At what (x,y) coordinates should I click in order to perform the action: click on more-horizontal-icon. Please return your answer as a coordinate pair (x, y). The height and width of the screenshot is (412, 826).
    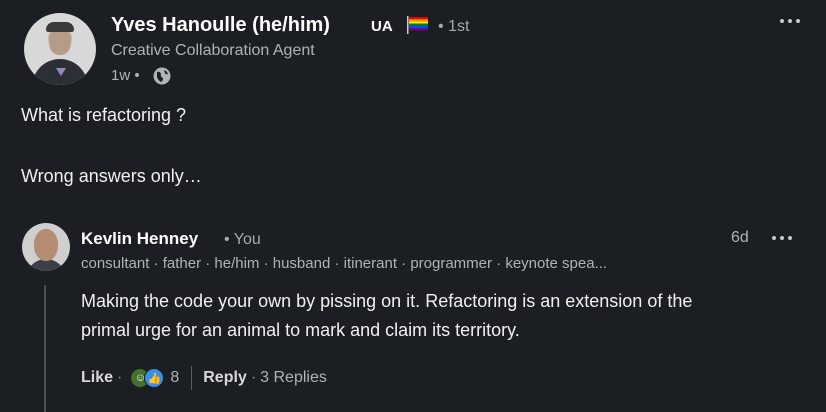
    Looking at the image, I should click on (790, 21).